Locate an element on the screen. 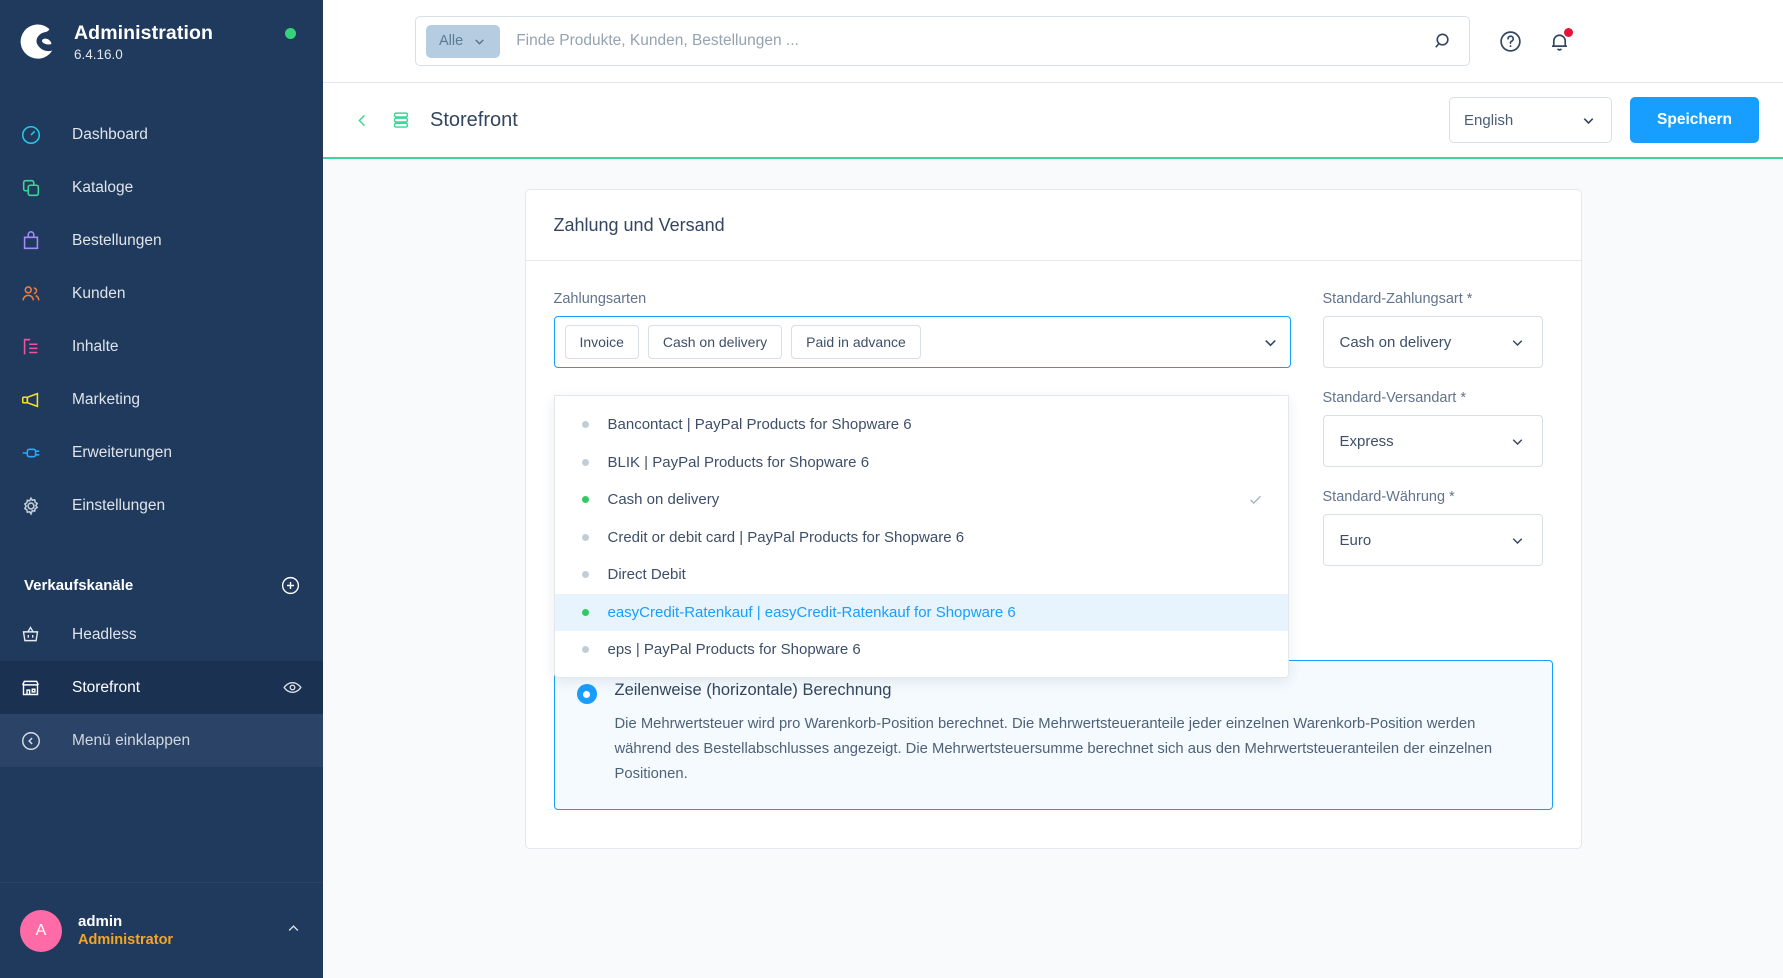 The width and height of the screenshot is (1783, 978). notification-badge is located at coordinates (1568, 32).